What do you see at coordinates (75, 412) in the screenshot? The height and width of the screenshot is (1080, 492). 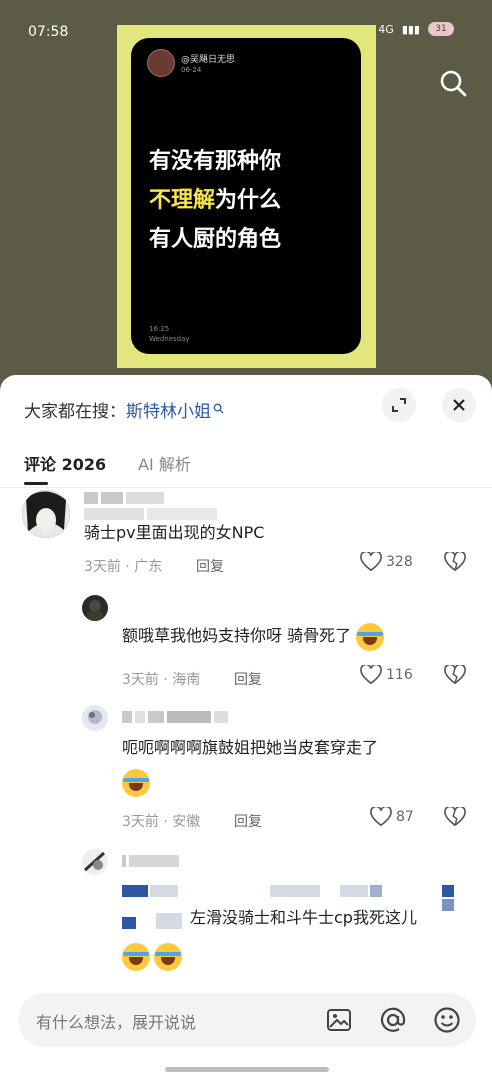 I see `suggest-prefix: 大家都在搜：` at bounding box center [75, 412].